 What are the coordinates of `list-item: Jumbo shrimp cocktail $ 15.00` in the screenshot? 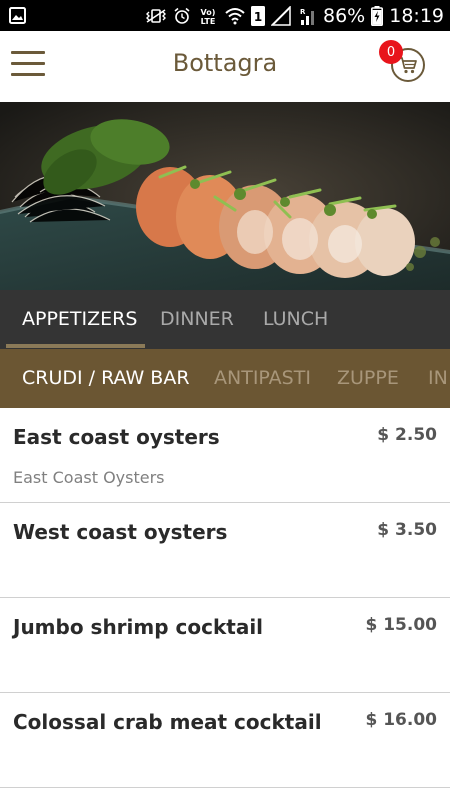 It's located at (225, 645).